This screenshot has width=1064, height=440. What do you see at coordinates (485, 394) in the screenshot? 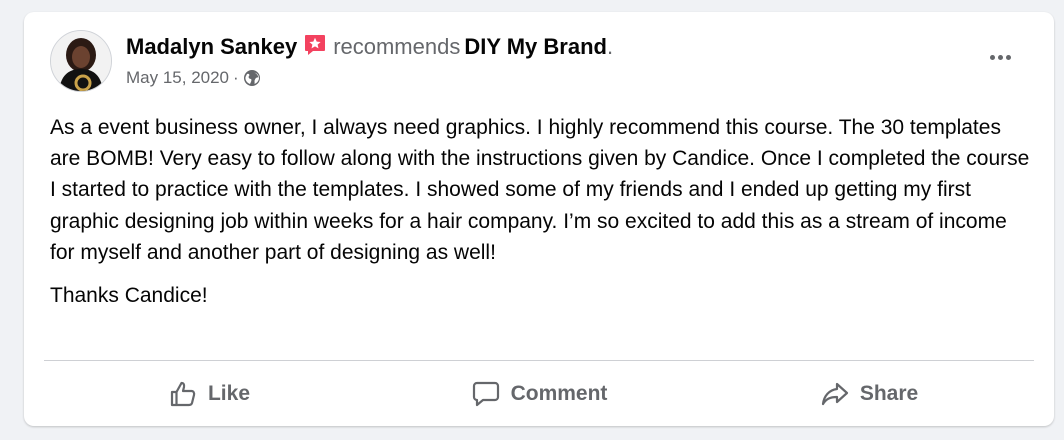
I see `comment-bubble-icon` at bounding box center [485, 394].